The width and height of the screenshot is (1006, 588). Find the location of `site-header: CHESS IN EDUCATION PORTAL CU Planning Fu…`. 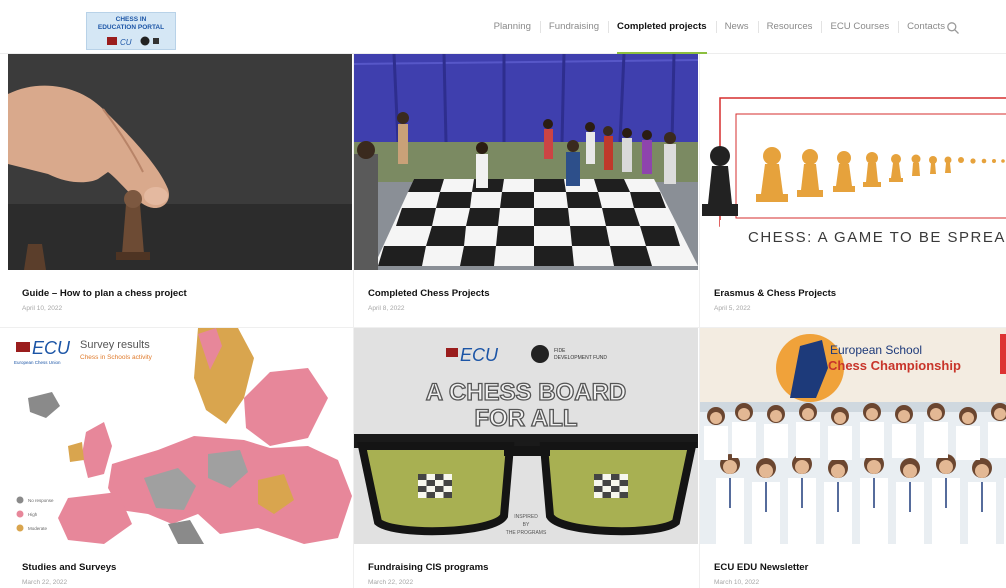

site-header: CHESS IN EDUCATION PORTAL CU Planning Fu… is located at coordinates (503, 27).